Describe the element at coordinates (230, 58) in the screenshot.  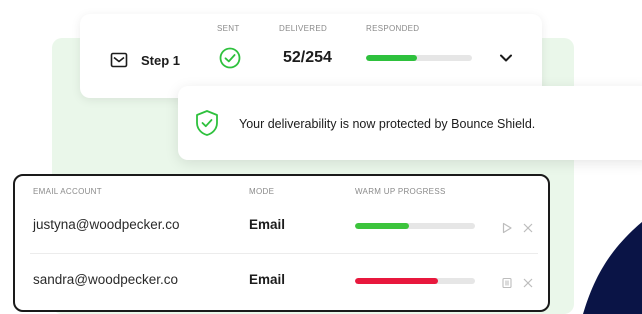
I see `check-circle-icon` at that location.